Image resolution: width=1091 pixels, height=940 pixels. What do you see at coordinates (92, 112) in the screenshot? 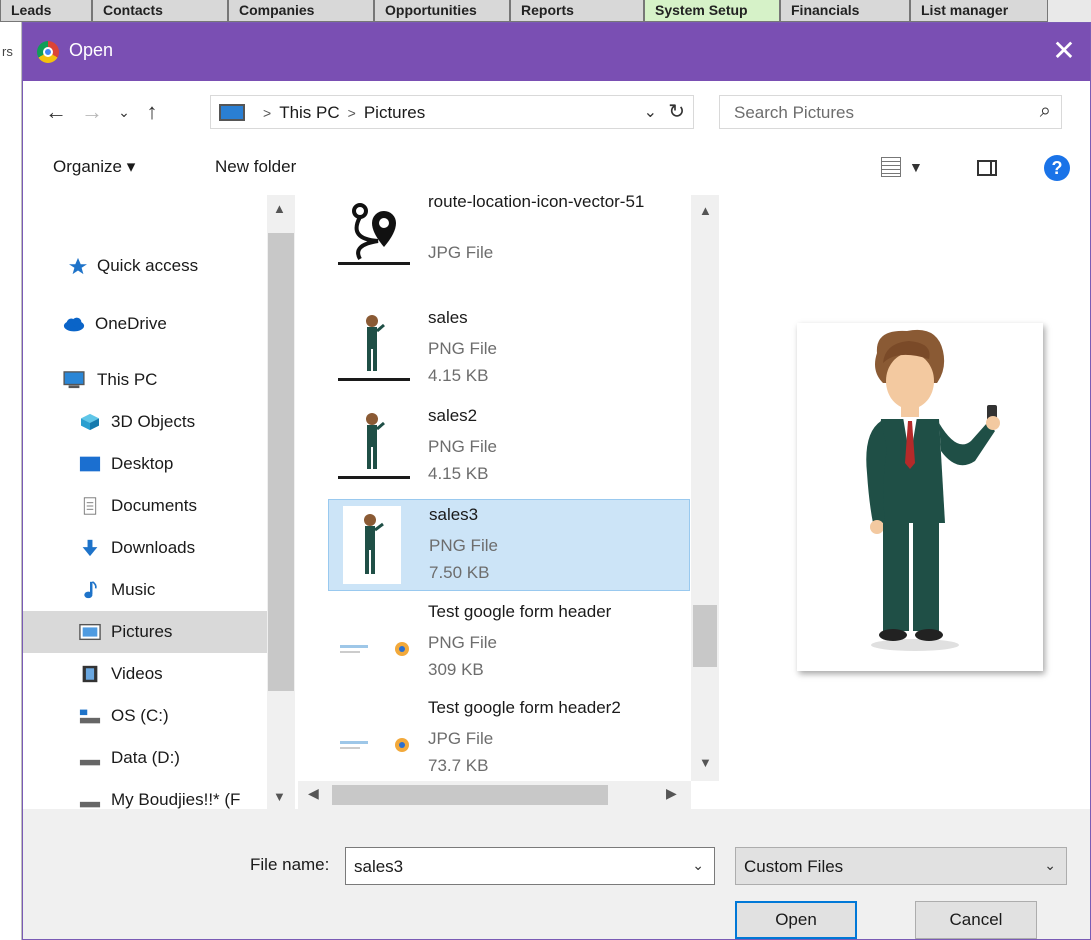
I see `forward-arrow-icon: →` at bounding box center [92, 112].